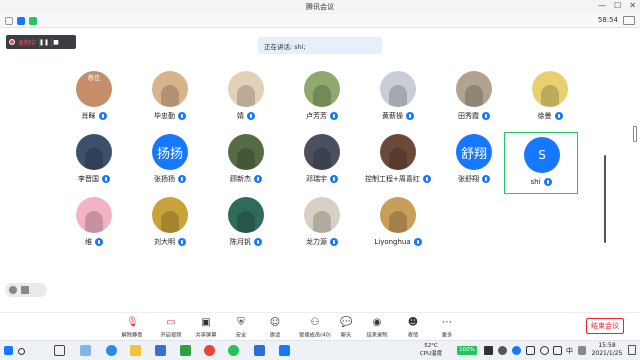 The image size is (640, 360). I want to click on participant-tile: 婧, so click(246, 99).